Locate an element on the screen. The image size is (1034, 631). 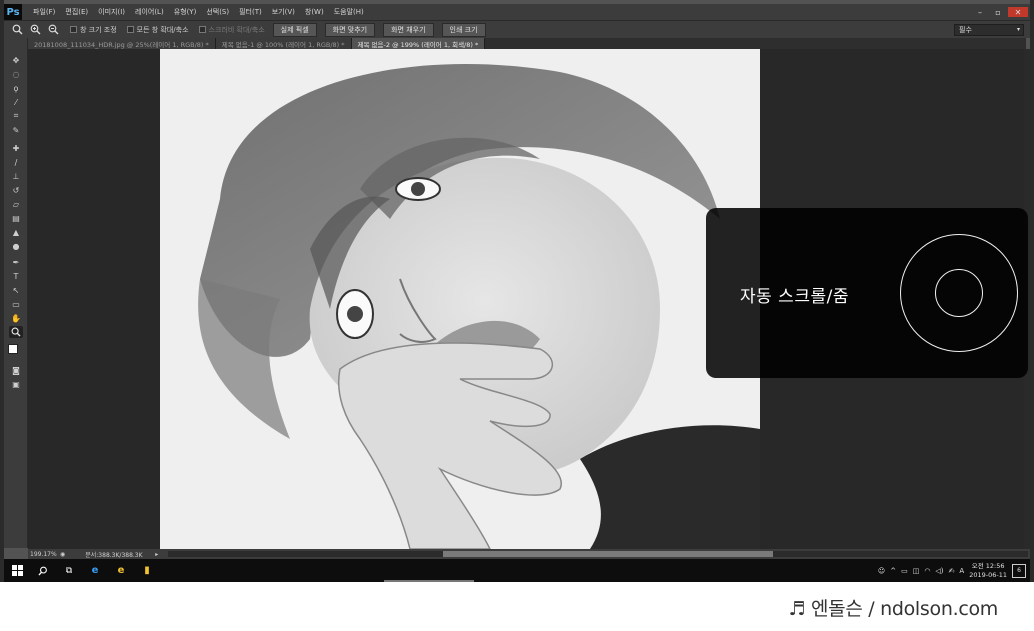
stamp-icon: ⊥ is located at coordinates (16, 176).